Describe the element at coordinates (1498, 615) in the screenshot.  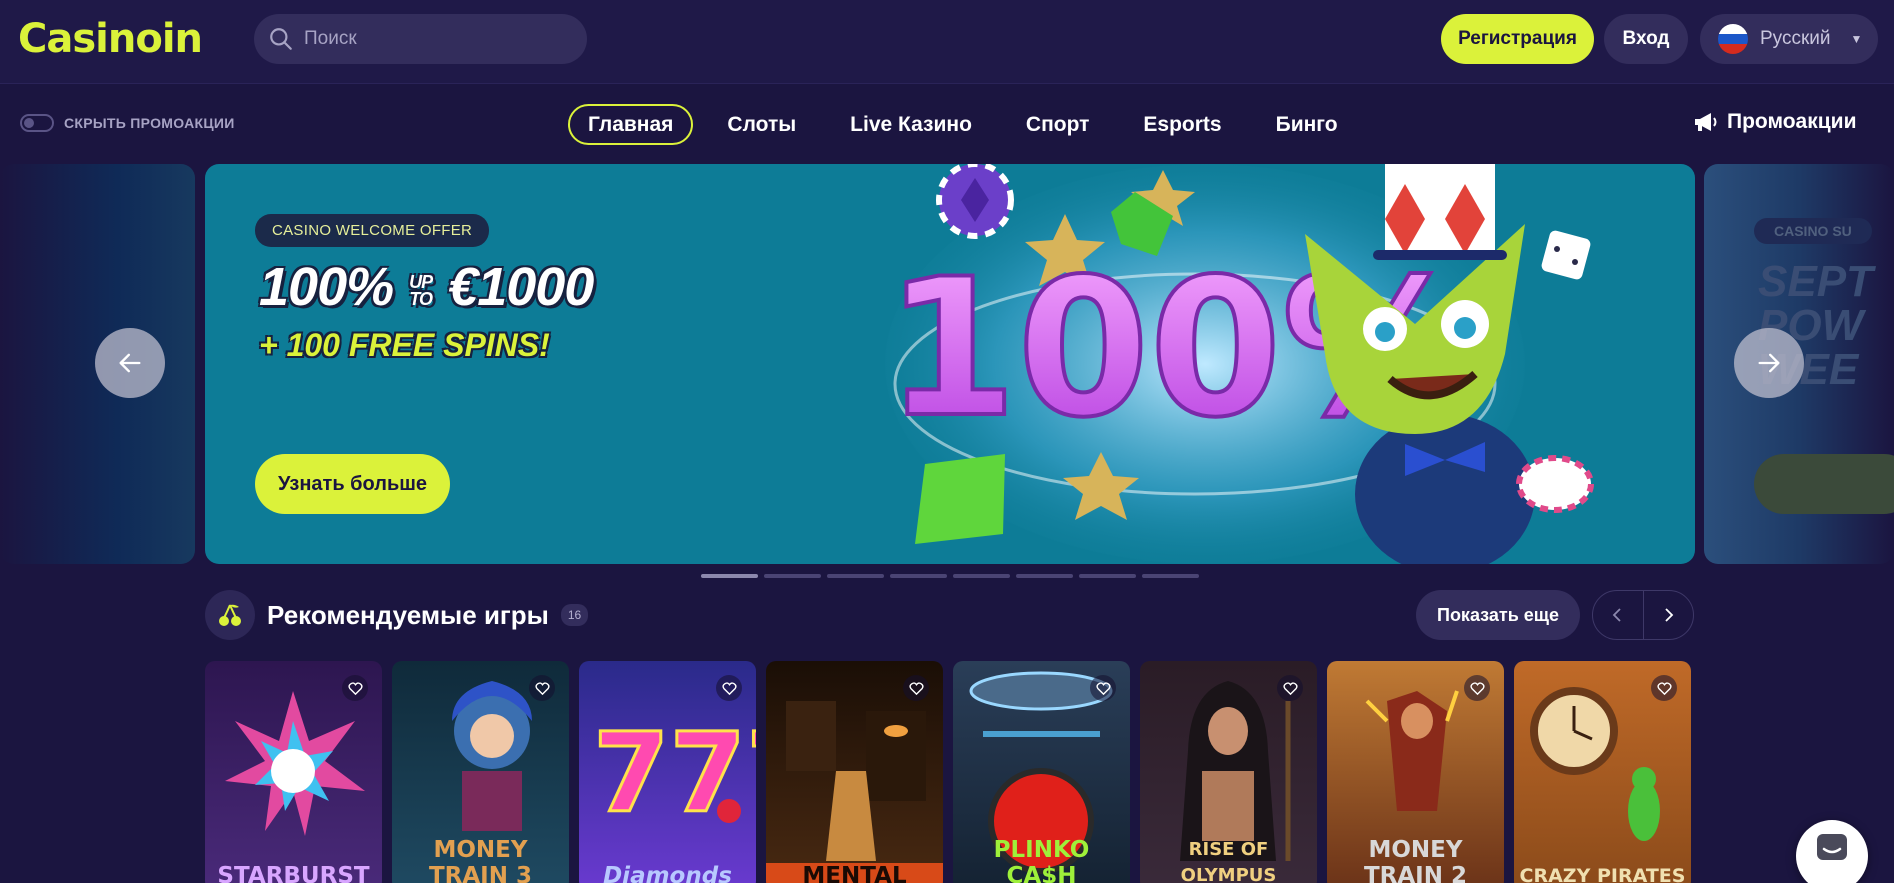
I see `show-more-button: Показать еще` at that location.